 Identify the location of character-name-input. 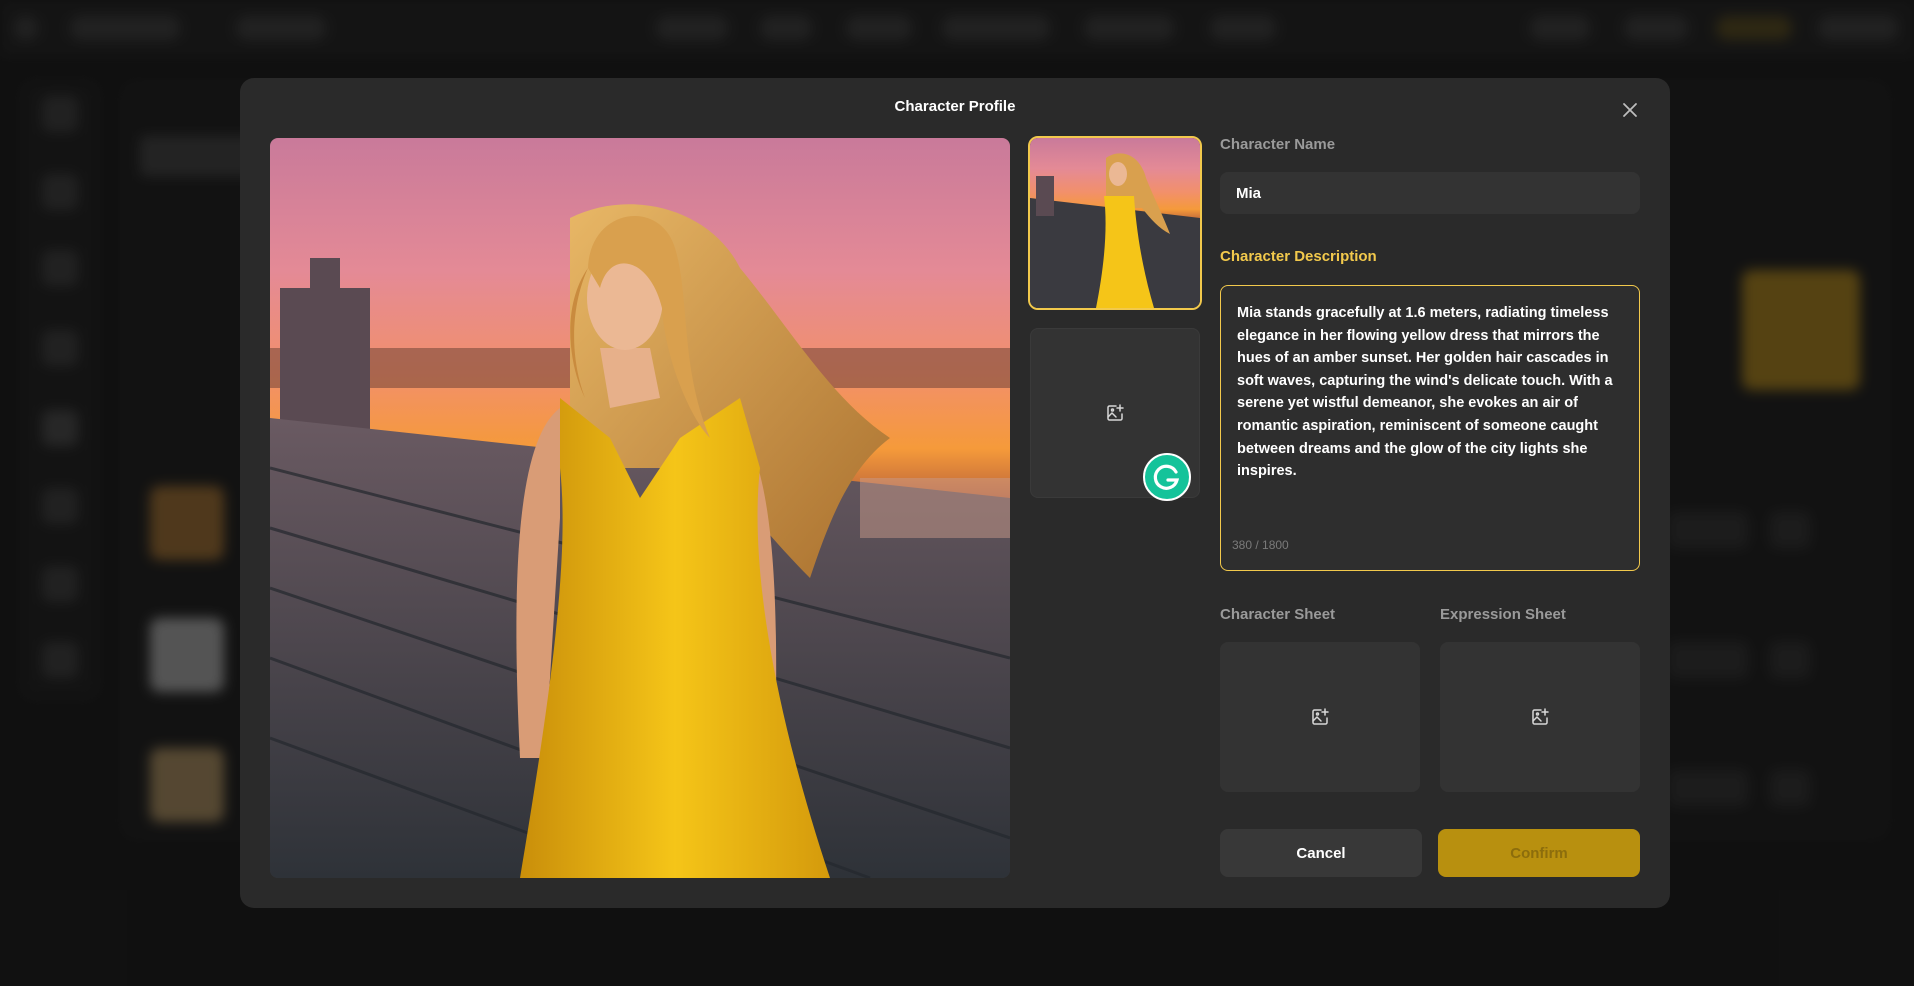
(1430, 193).